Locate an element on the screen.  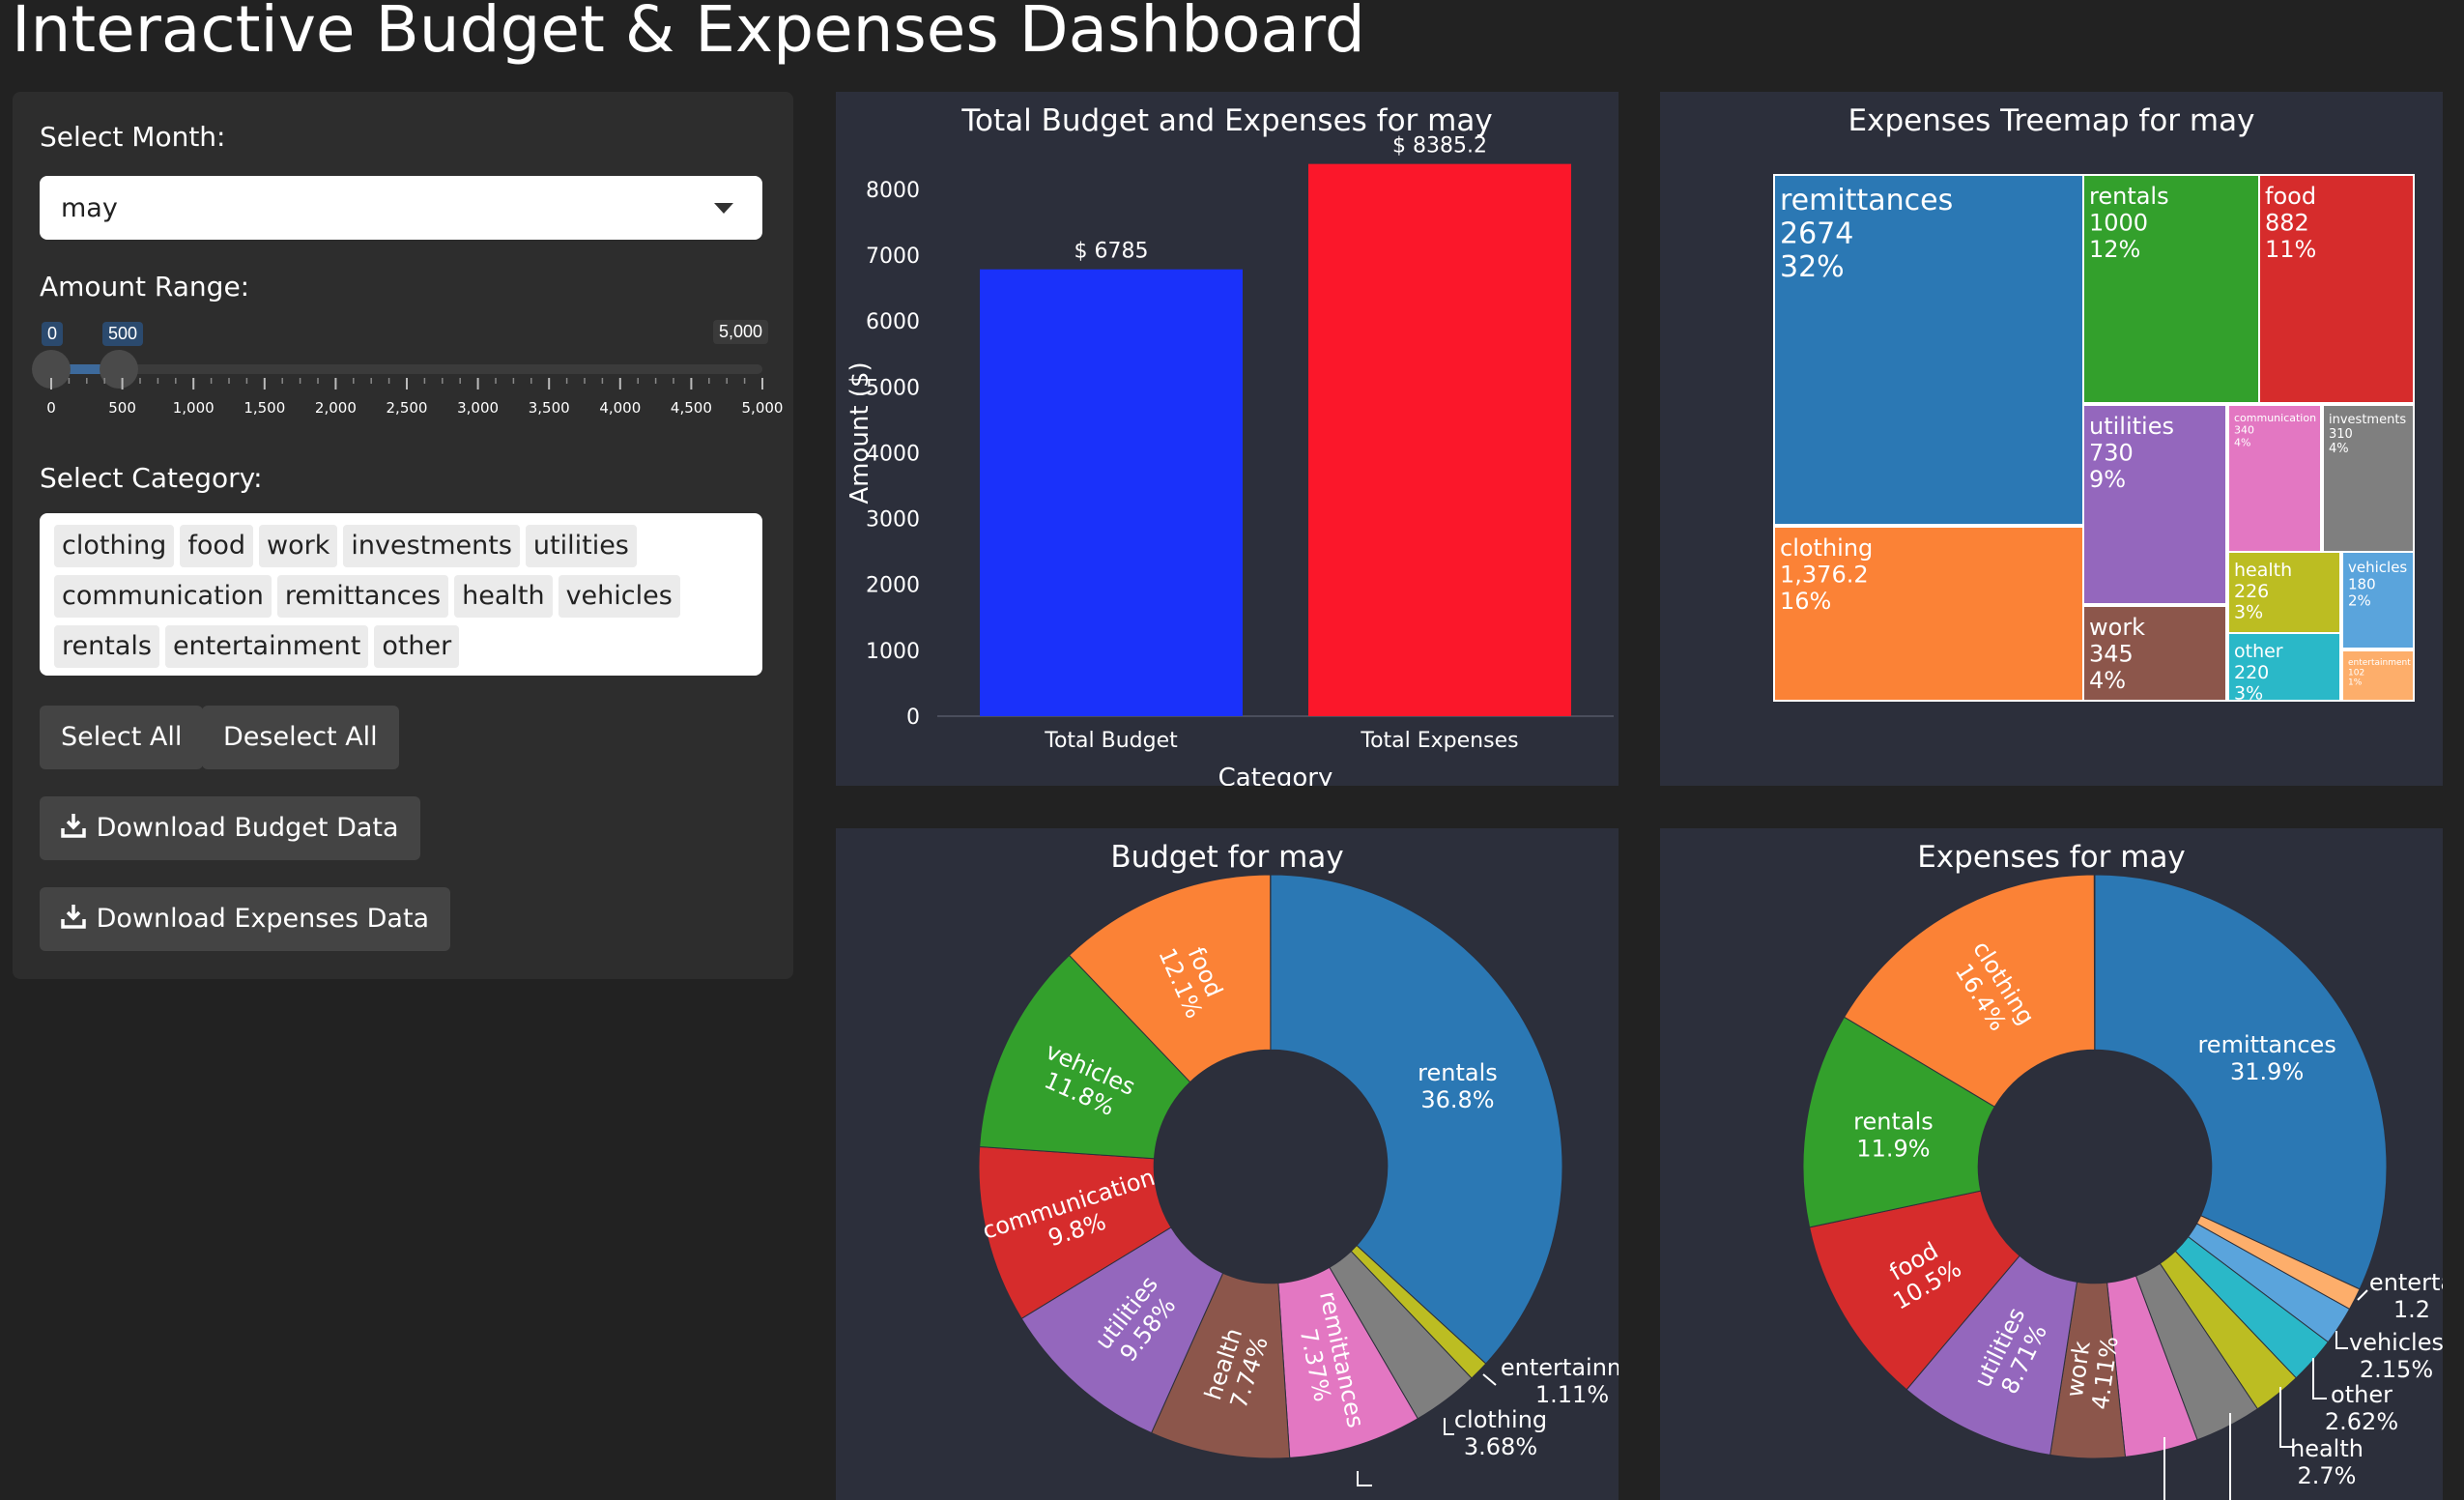
category-tag-health: health is located at coordinates (504, 596).